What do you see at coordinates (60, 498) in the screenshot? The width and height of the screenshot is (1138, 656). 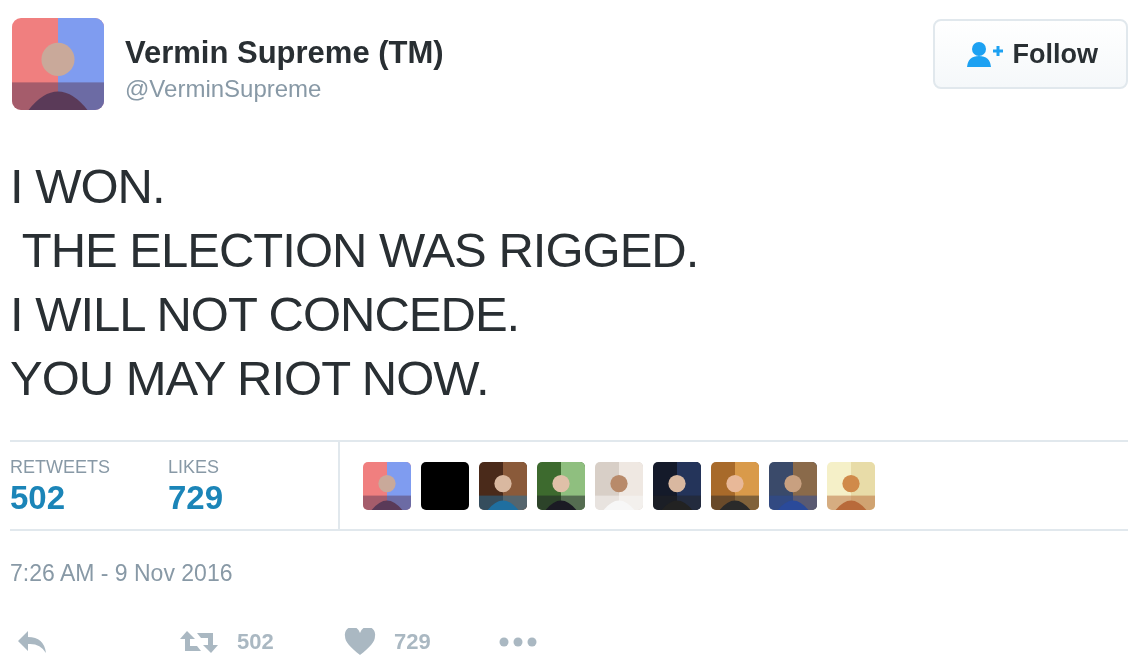 I see `stat-count: 502` at bounding box center [60, 498].